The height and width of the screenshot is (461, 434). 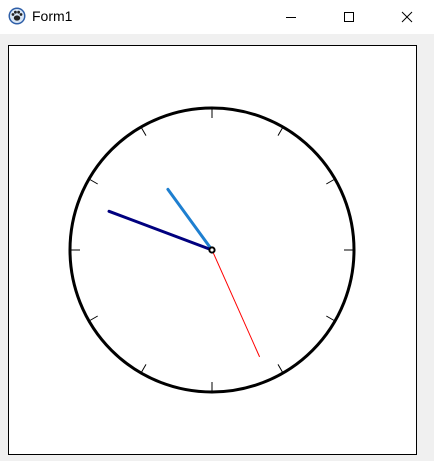 I want to click on close-button, so click(x=406, y=17).